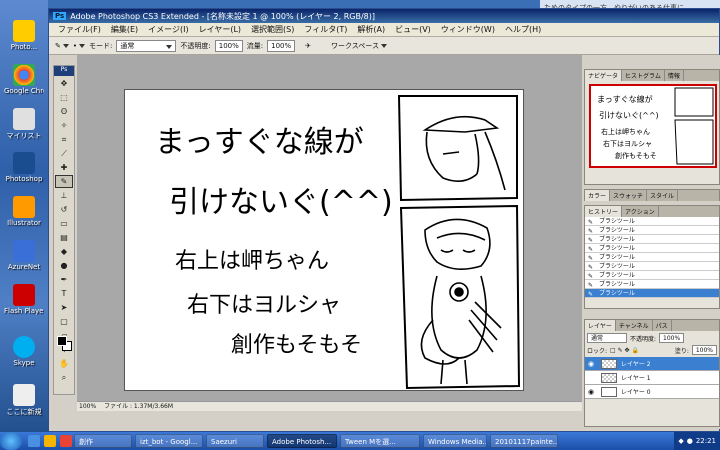 Image resolution: width=720 pixels, height=450 pixels. Describe the element at coordinates (468, 29) in the screenshot. I see `menu-window: ウィンドウ(W)` at that location.